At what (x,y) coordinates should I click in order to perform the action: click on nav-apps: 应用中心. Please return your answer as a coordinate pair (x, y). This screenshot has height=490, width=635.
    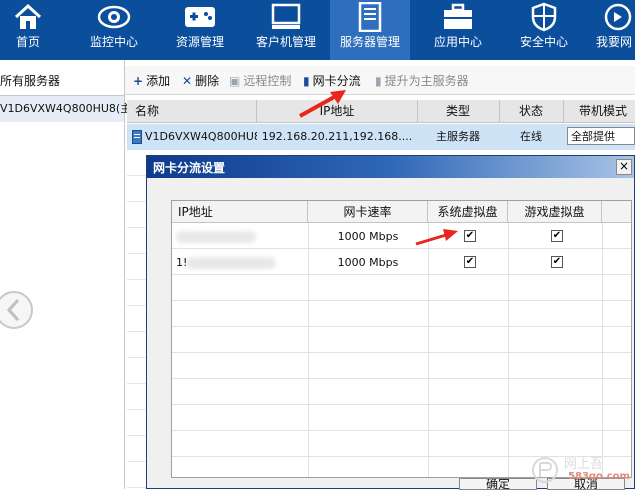
    Looking at the image, I should click on (458, 30).